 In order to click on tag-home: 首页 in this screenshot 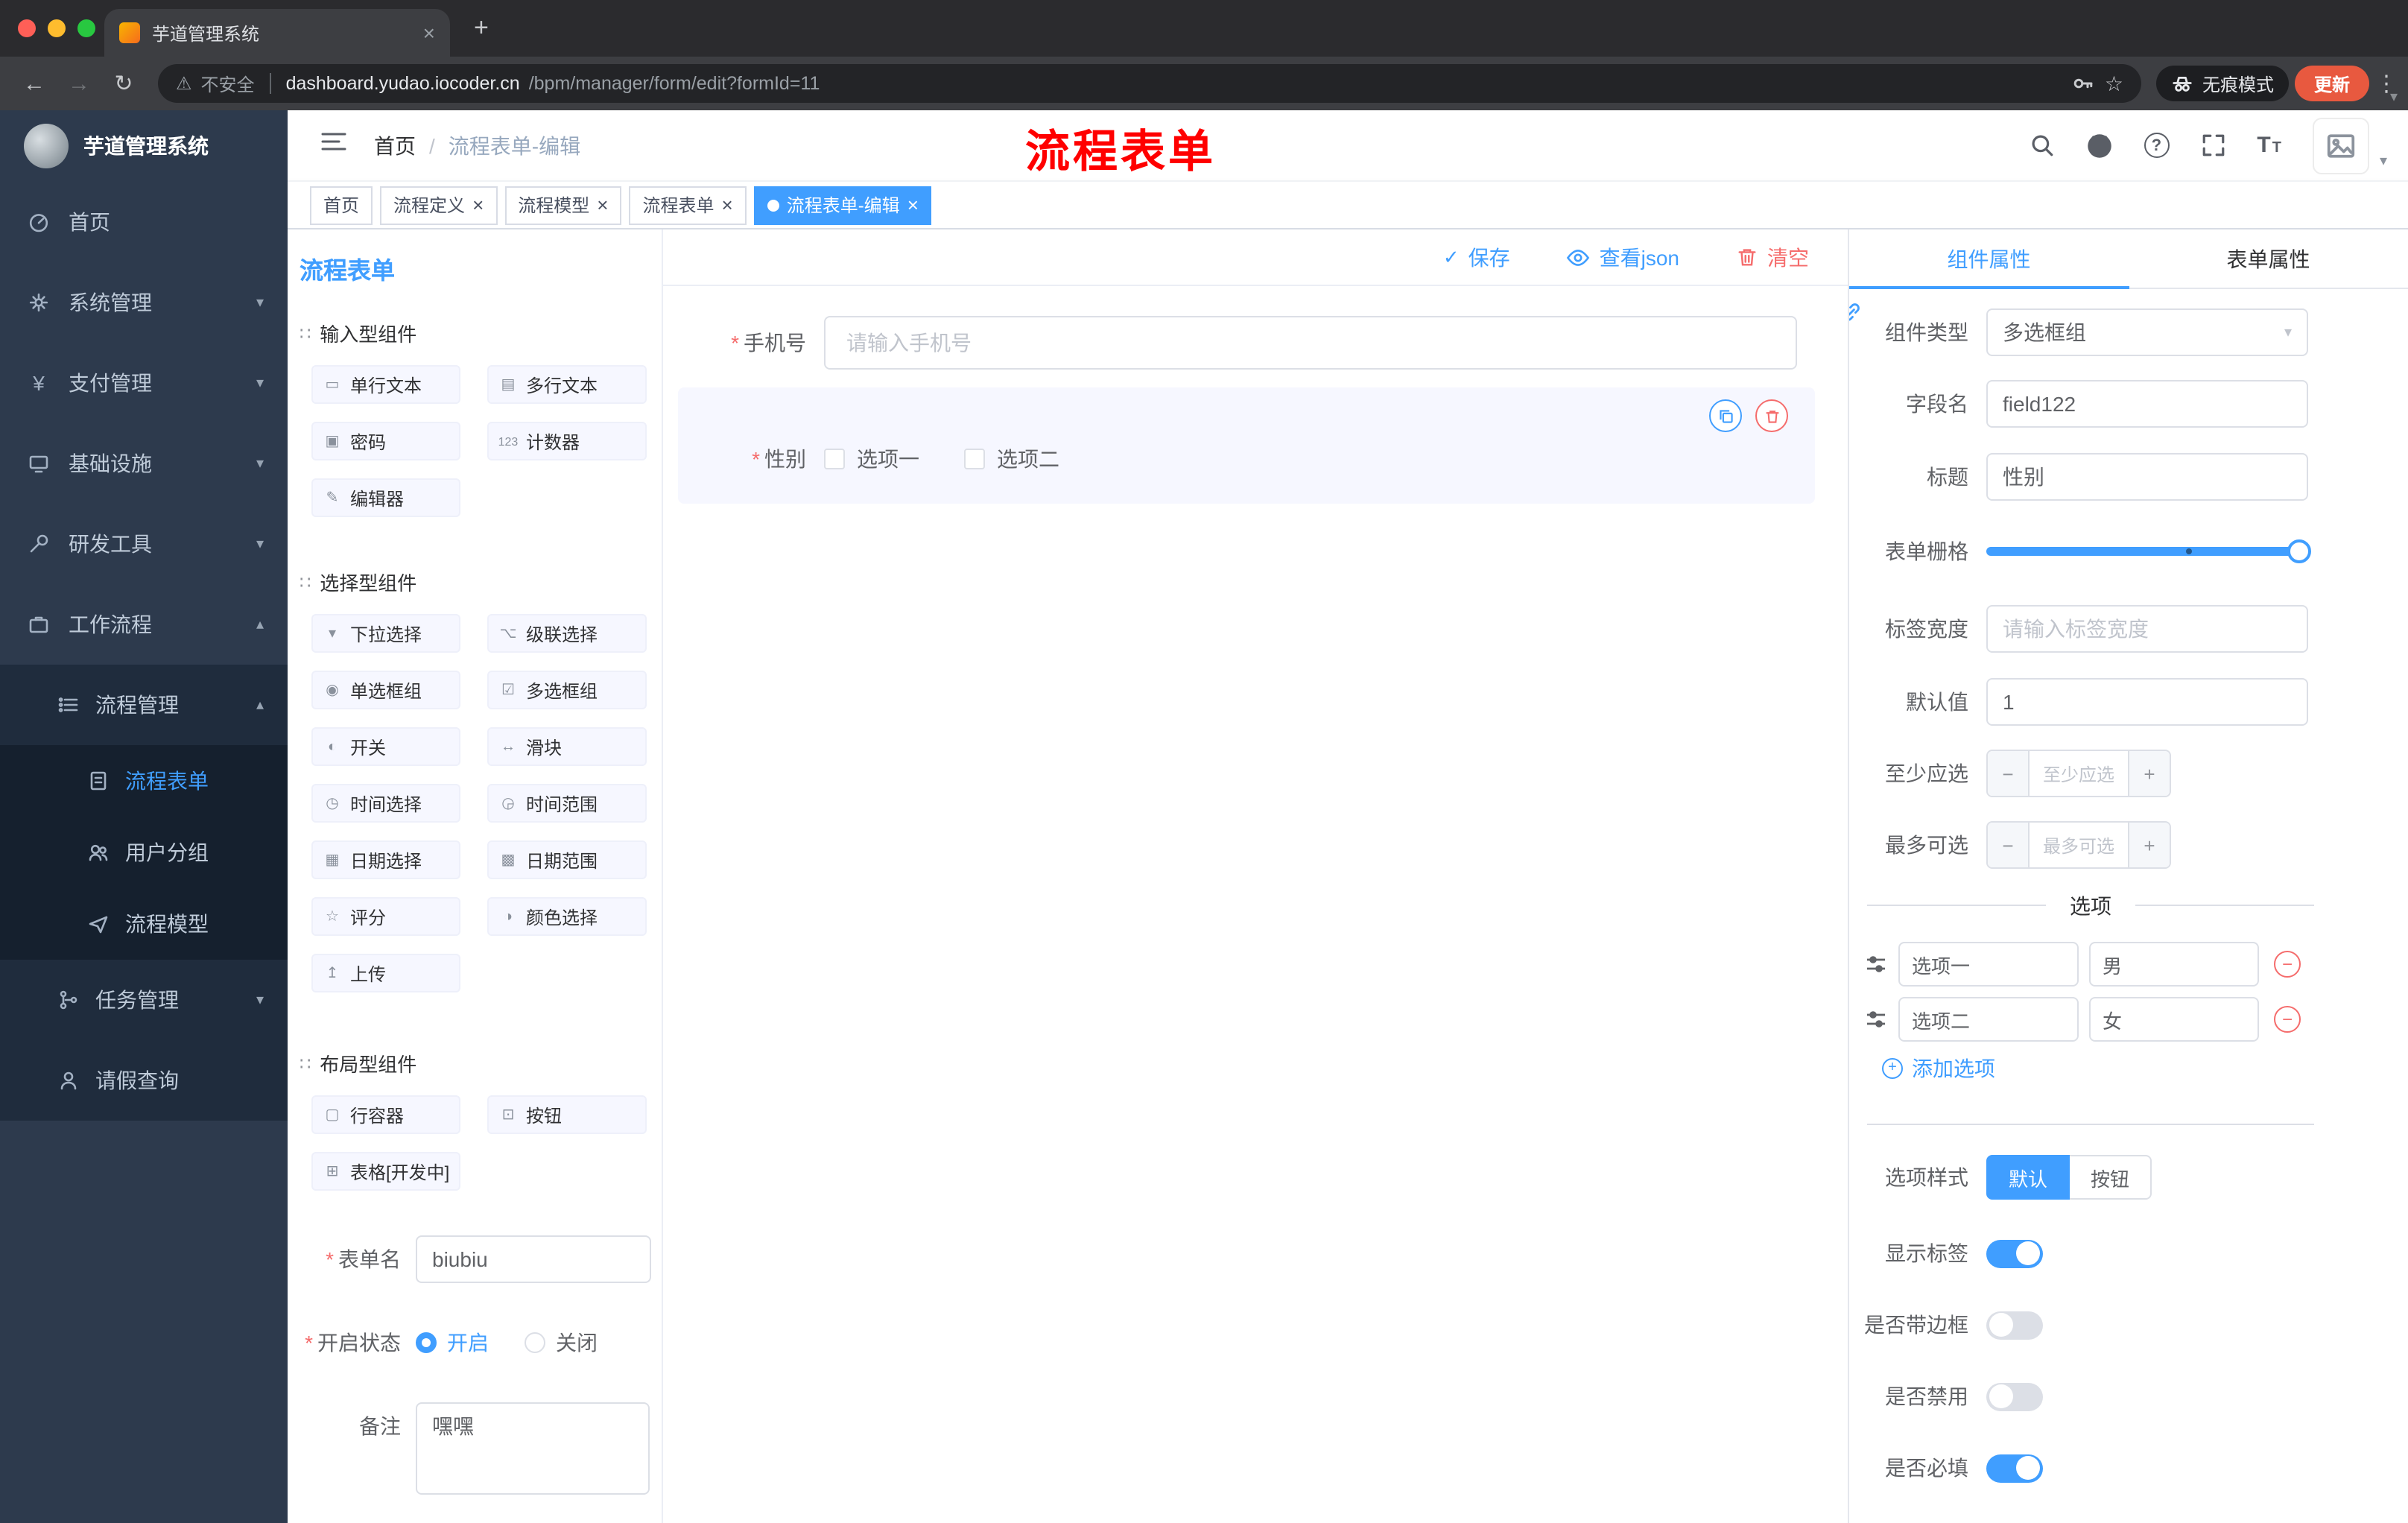, I will do `click(341, 205)`.